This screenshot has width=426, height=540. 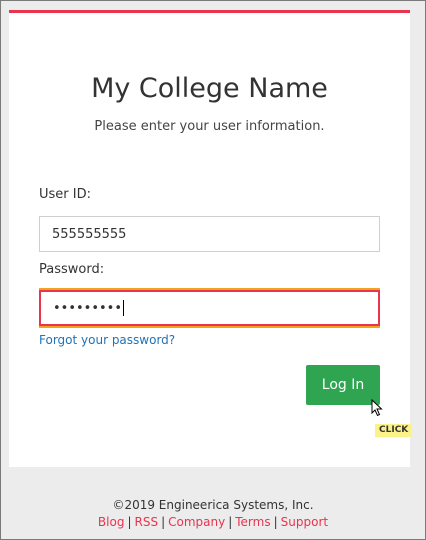 What do you see at coordinates (65, 194) in the screenshot?
I see `userid-label: User ID:` at bounding box center [65, 194].